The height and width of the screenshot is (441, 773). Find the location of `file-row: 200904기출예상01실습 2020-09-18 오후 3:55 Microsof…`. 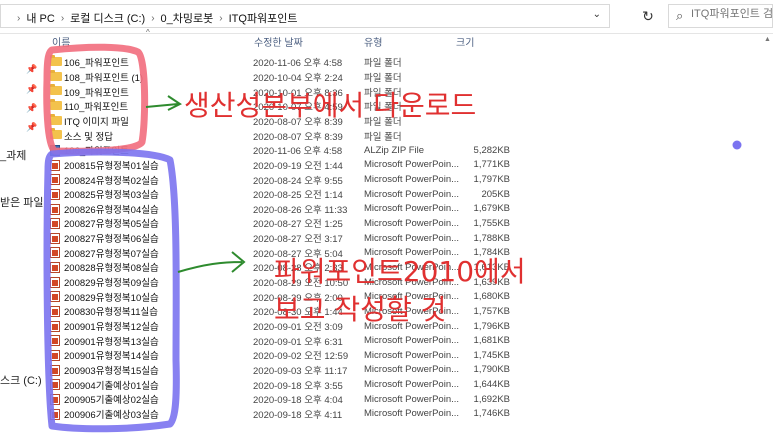

file-row: 200904기출예상01실습 2020-09-18 오후 3:55 Microsof… is located at coordinates (280, 384).